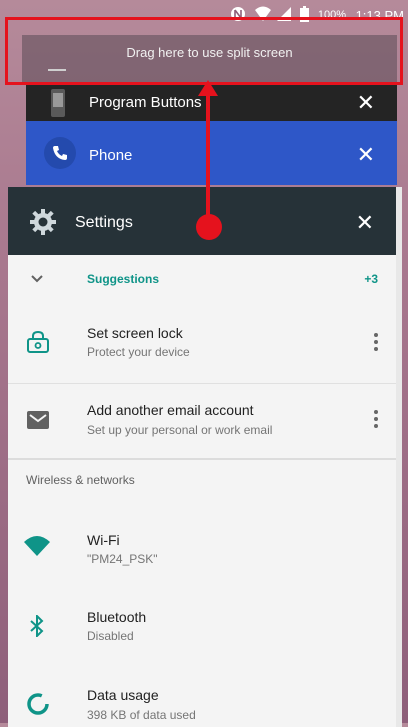 This screenshot has width=408, height=727. Describe the element at coordinates (38, 420) in the screenshot. I see `mail-icon` at that location.